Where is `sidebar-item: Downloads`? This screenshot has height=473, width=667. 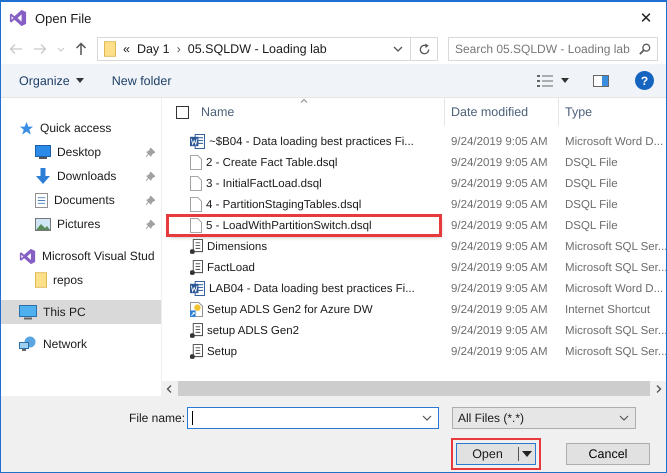 sidebar-item: Downloads is located at coordinates (81, 176).